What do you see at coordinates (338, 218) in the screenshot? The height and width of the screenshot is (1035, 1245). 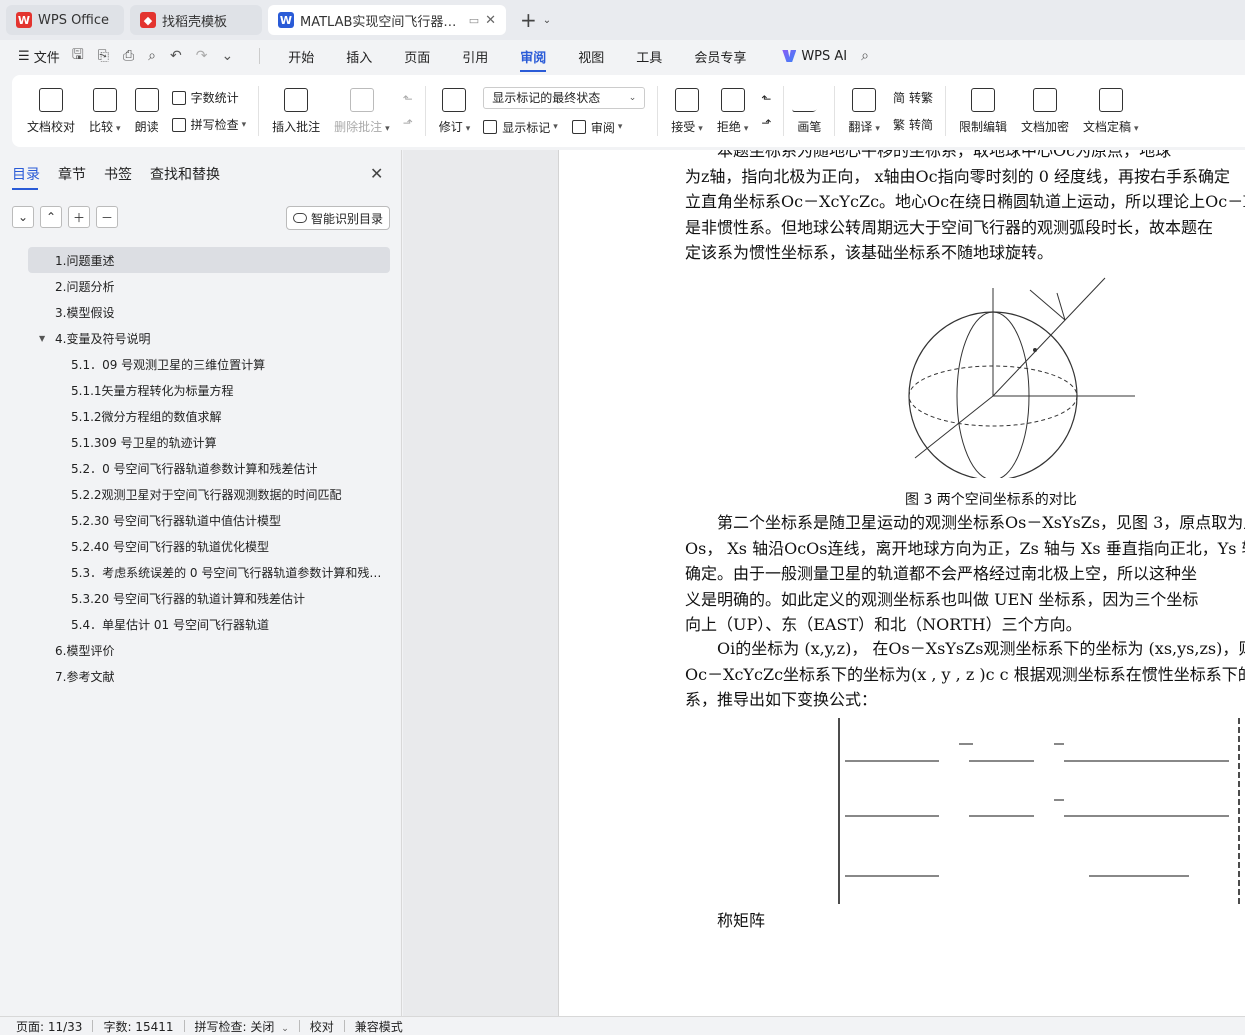 I see `smart-toc-button: 智能识别目录` at bounding box center [338, 218].